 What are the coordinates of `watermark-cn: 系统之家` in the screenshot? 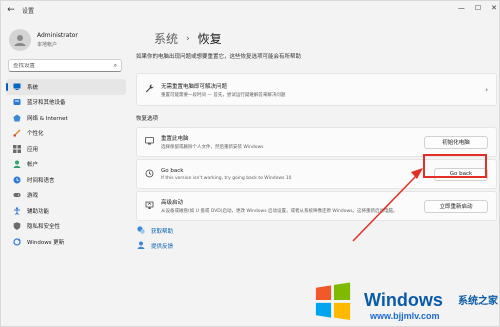 It's located at (478, 301).